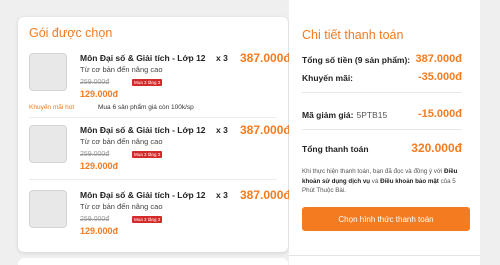 The image size is (500, 265). What do you see at coordinates (146, 107) in the screenshot?
I see `promo-description: Mua 6 sản phẩm giá còn 100k/sp` at bounding box center [146, 107].